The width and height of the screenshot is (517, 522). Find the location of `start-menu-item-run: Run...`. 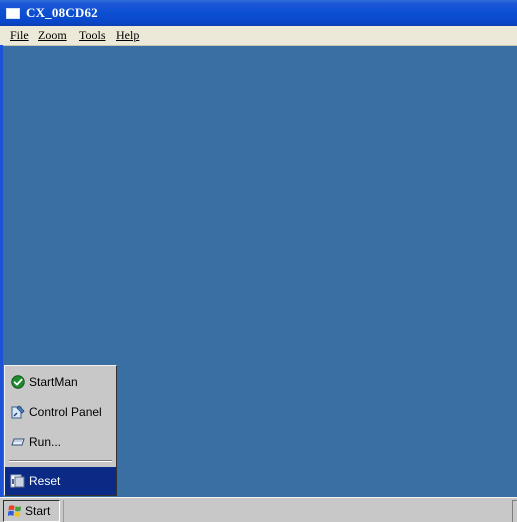

start-menu-item-run: Run... is located at coordinates (60, 442).